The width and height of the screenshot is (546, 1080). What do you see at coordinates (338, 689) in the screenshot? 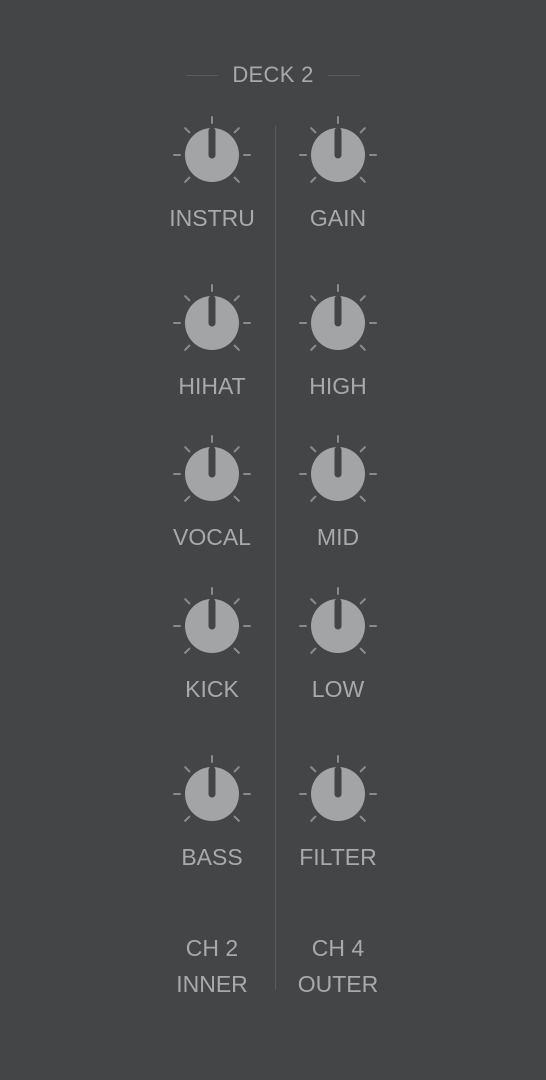
I see `knob-label: LOW` at bounding box center [338, 689].